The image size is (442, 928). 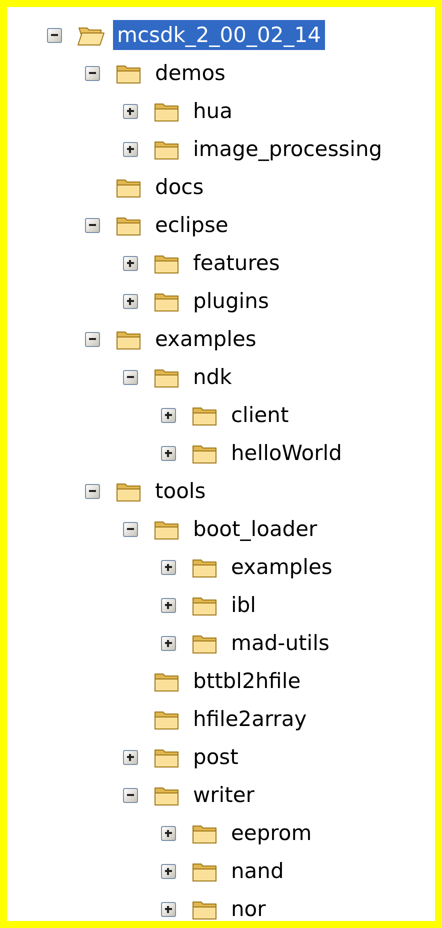 What do you see at coordinates (215, 757) in the screenshot?
I see `folder-label: post` at bounding box center [215, 757].